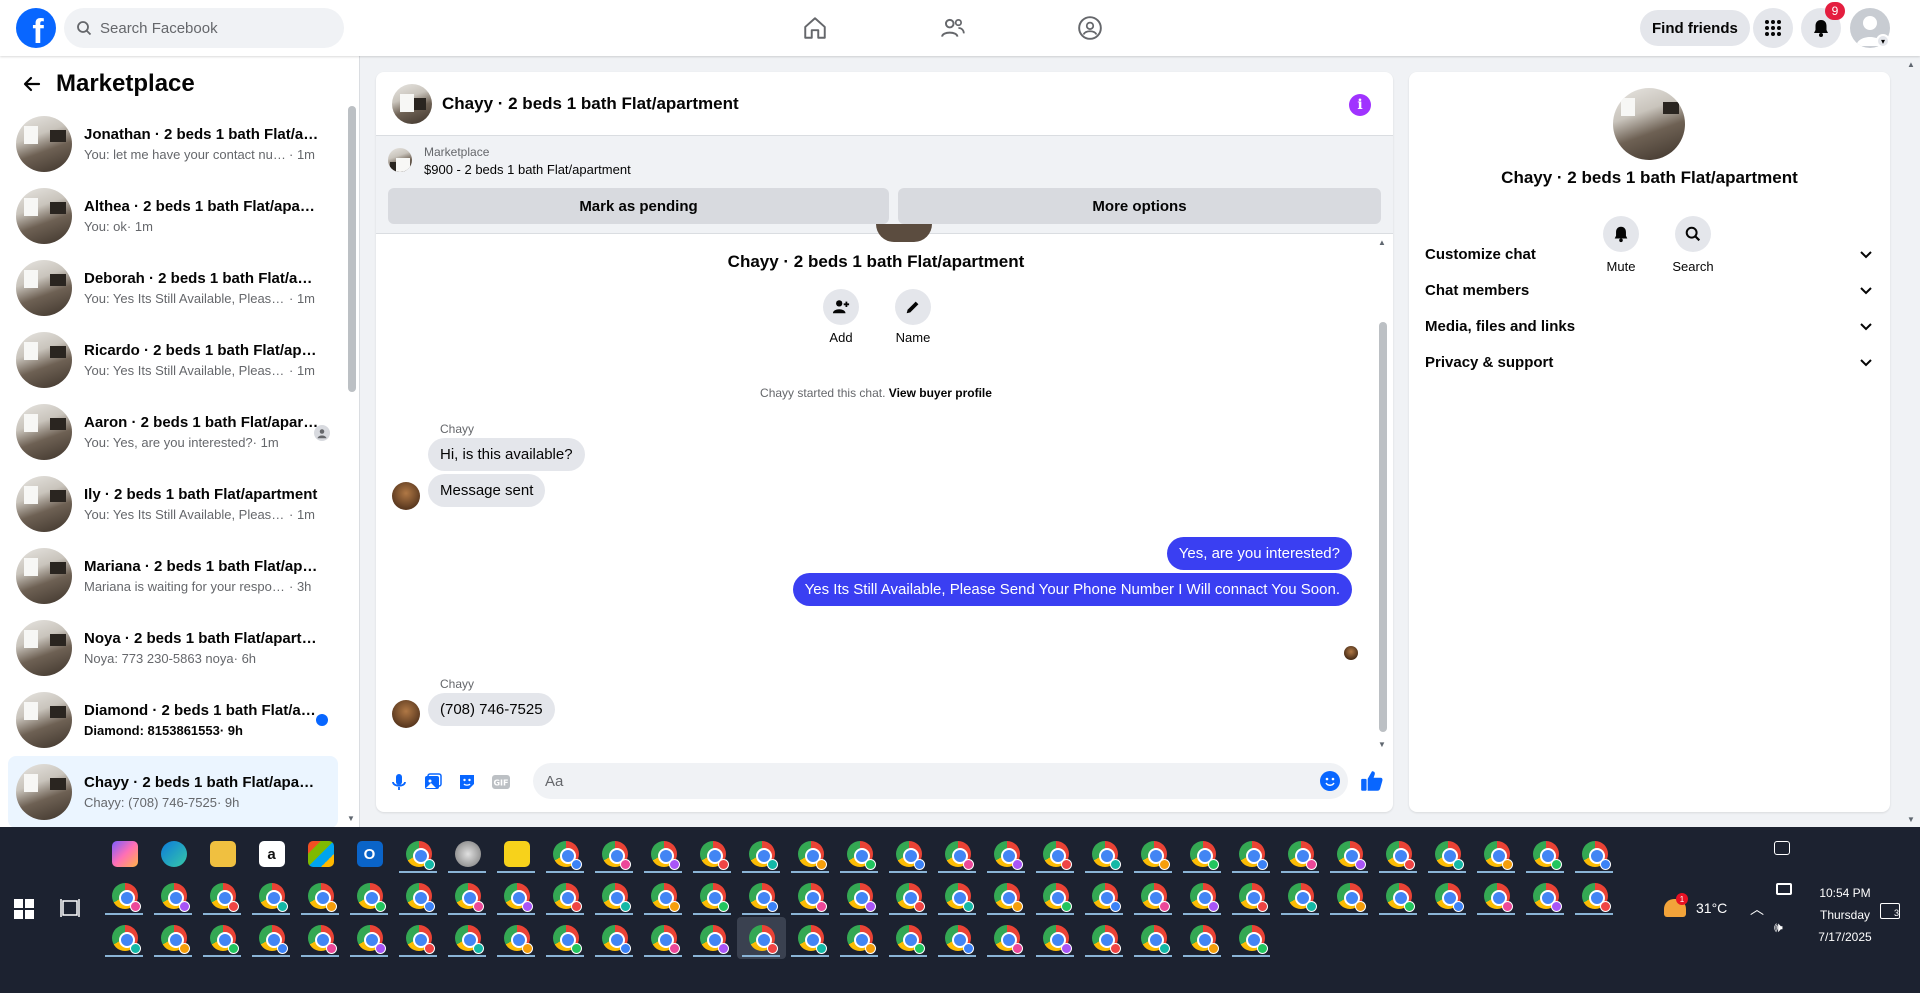 The height and width of the screenshot is (993, 1920). I want to click on incoming-message: Message sent, so click(487, 490).